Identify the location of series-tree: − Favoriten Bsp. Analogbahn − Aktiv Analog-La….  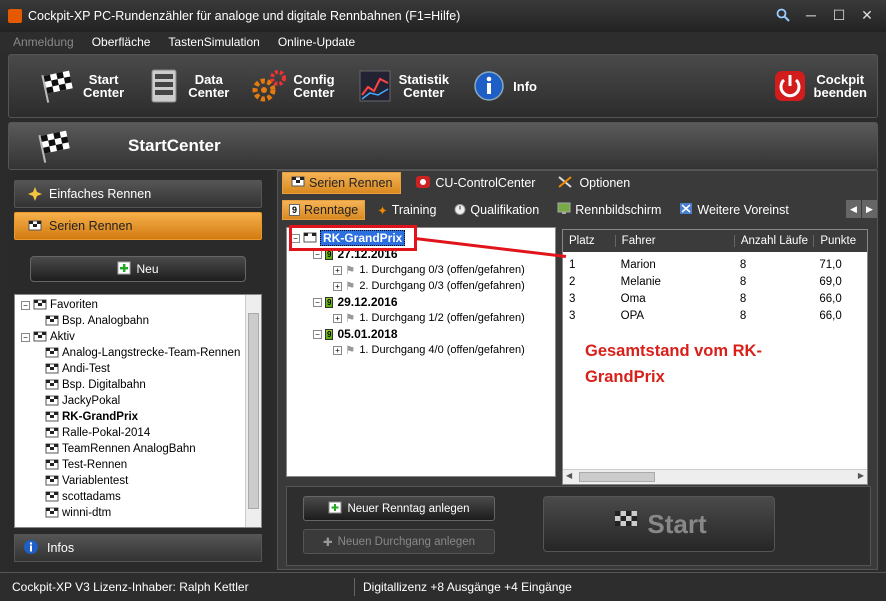
(138, 411).